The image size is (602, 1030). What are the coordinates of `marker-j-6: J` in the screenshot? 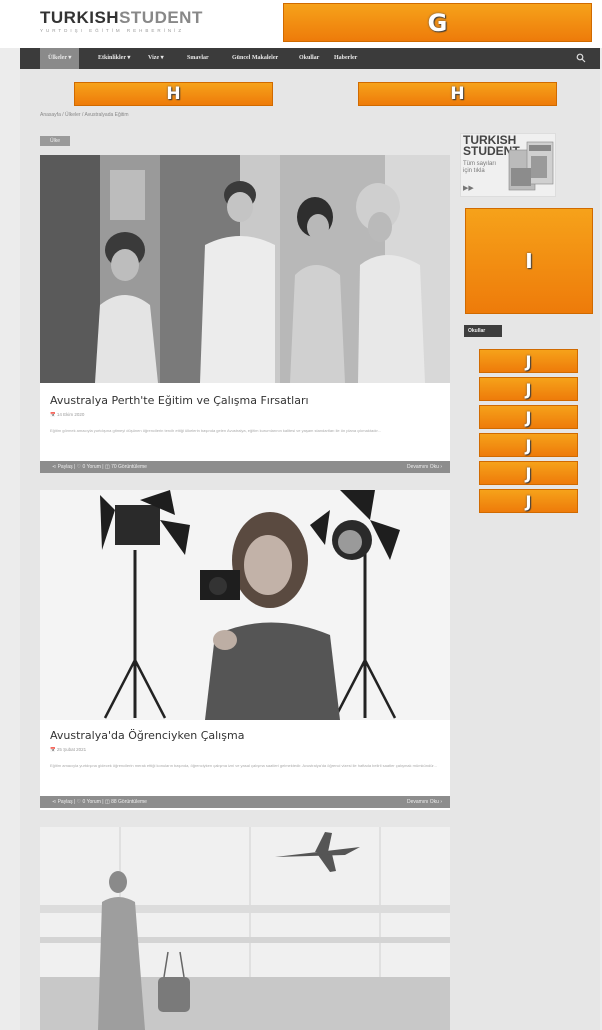 It's located at (528, 501).